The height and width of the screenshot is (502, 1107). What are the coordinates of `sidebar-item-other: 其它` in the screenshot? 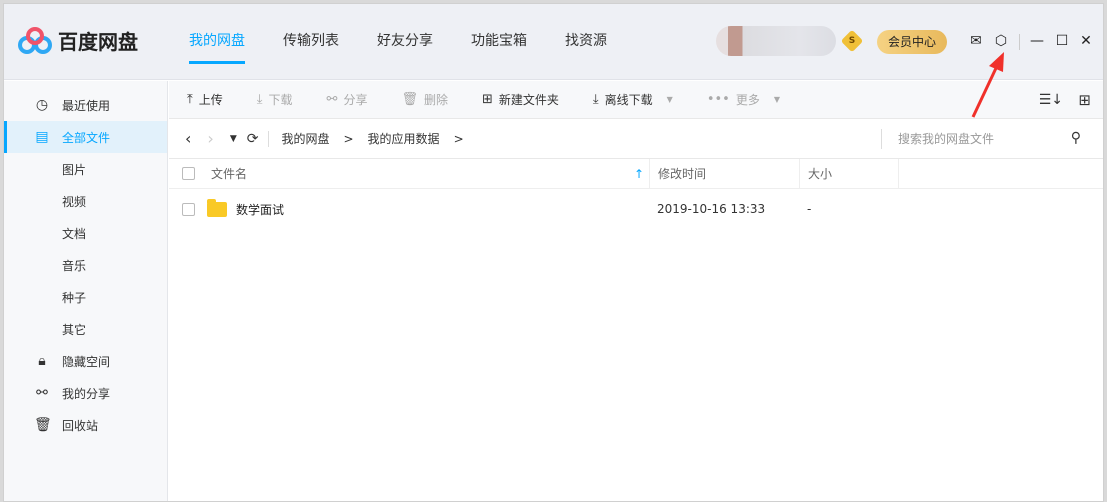 It's located at (85, 329).